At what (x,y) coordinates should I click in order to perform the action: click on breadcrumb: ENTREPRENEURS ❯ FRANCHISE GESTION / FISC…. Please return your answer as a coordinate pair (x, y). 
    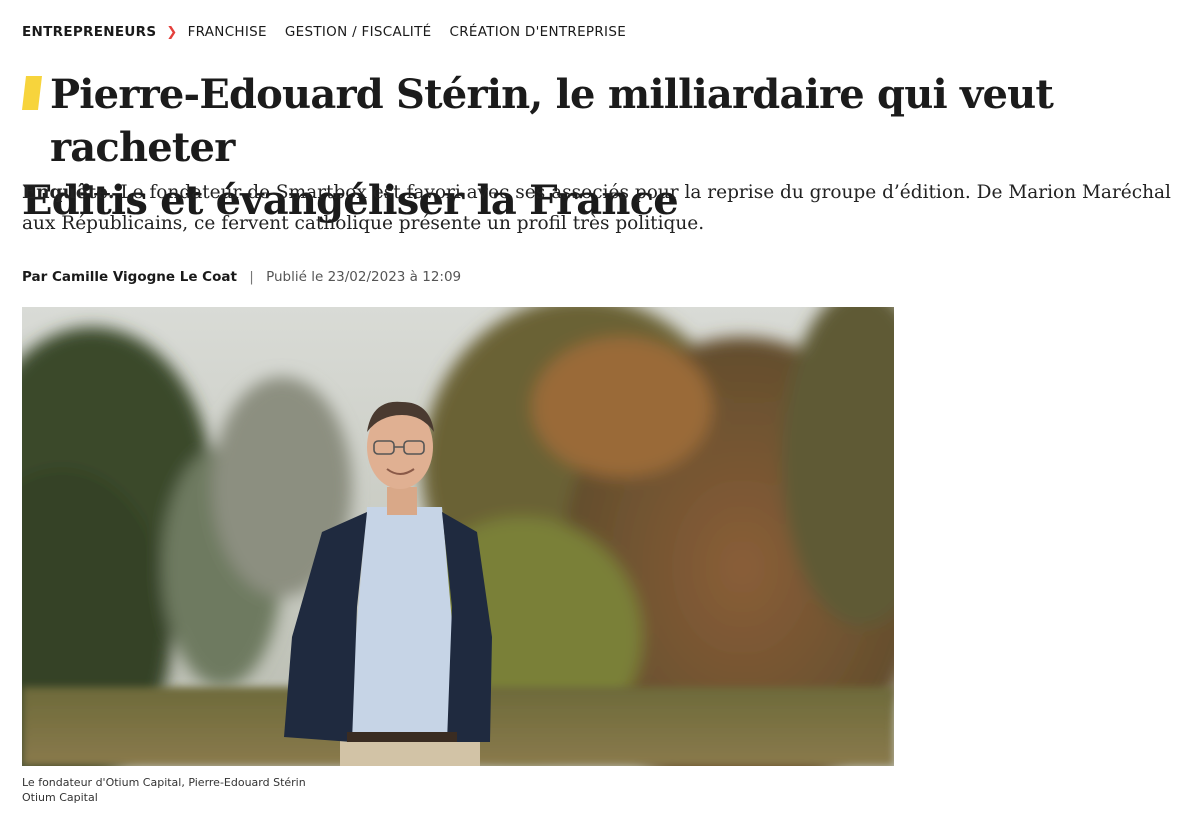
    Looking at the image, I should click on (324, 32).